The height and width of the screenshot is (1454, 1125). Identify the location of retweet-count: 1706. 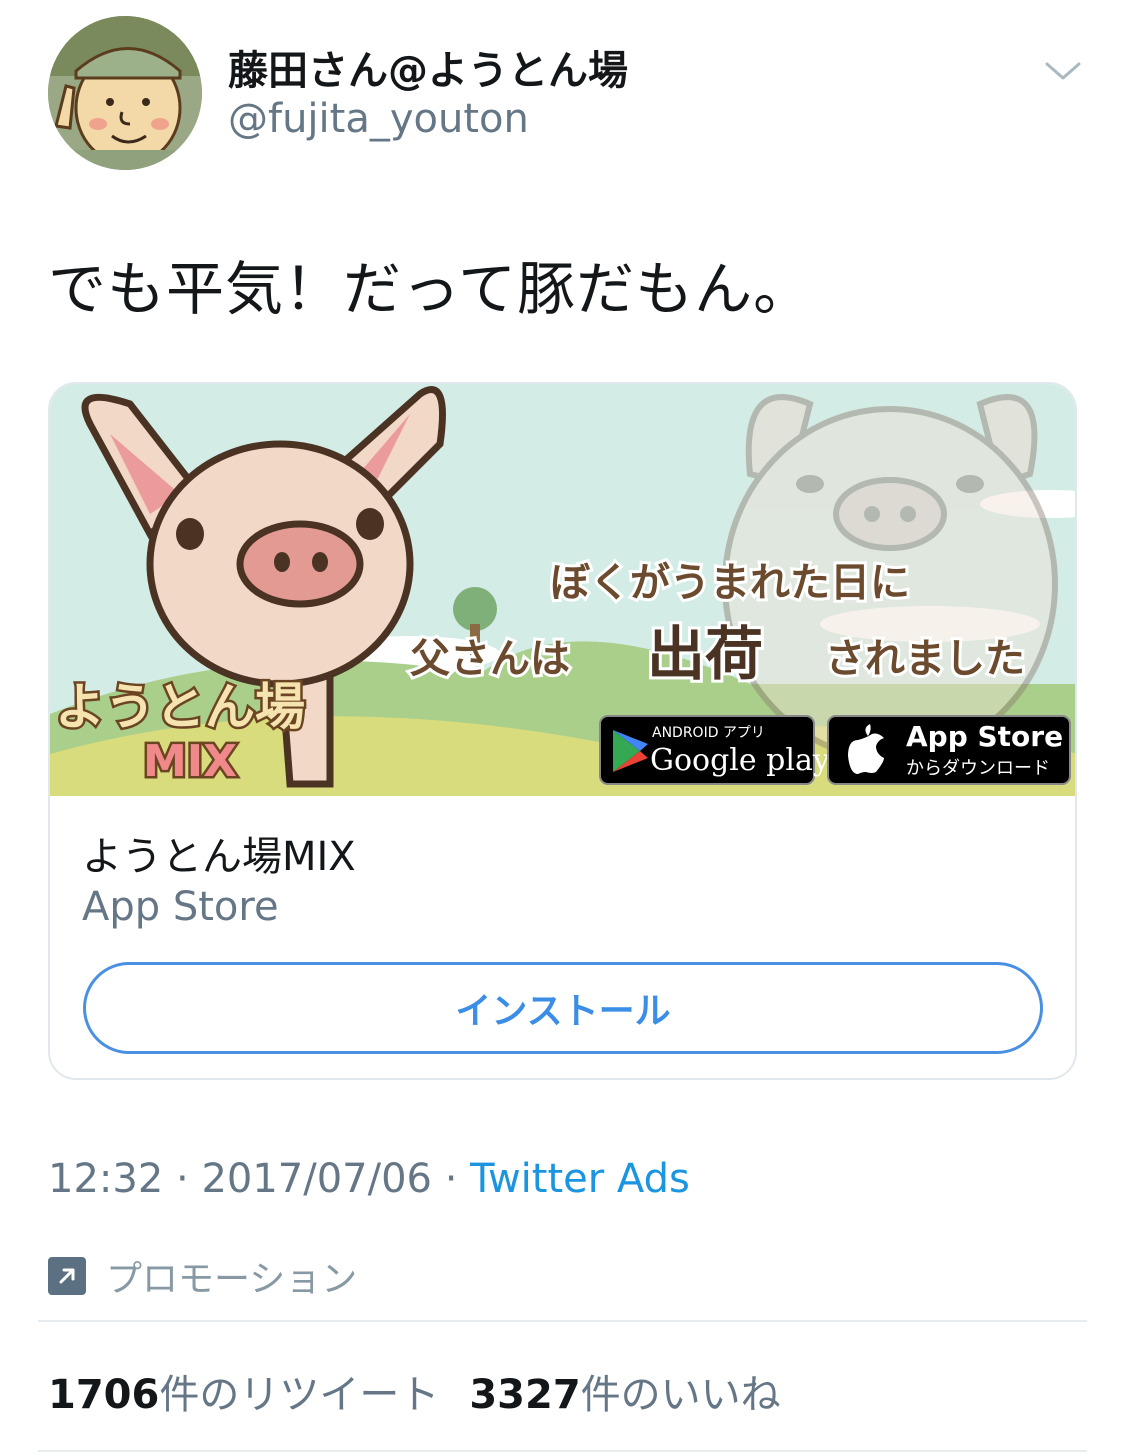
(103, 1395).